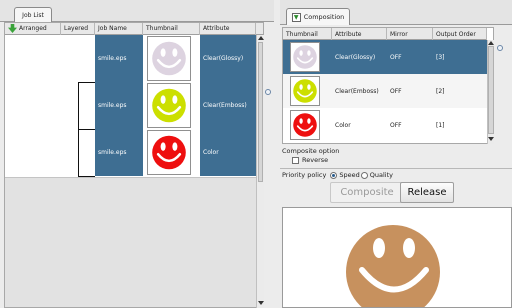 The height and width of the screenshot is (308, 512). I want to click on speed-radio, so click(334, 175).